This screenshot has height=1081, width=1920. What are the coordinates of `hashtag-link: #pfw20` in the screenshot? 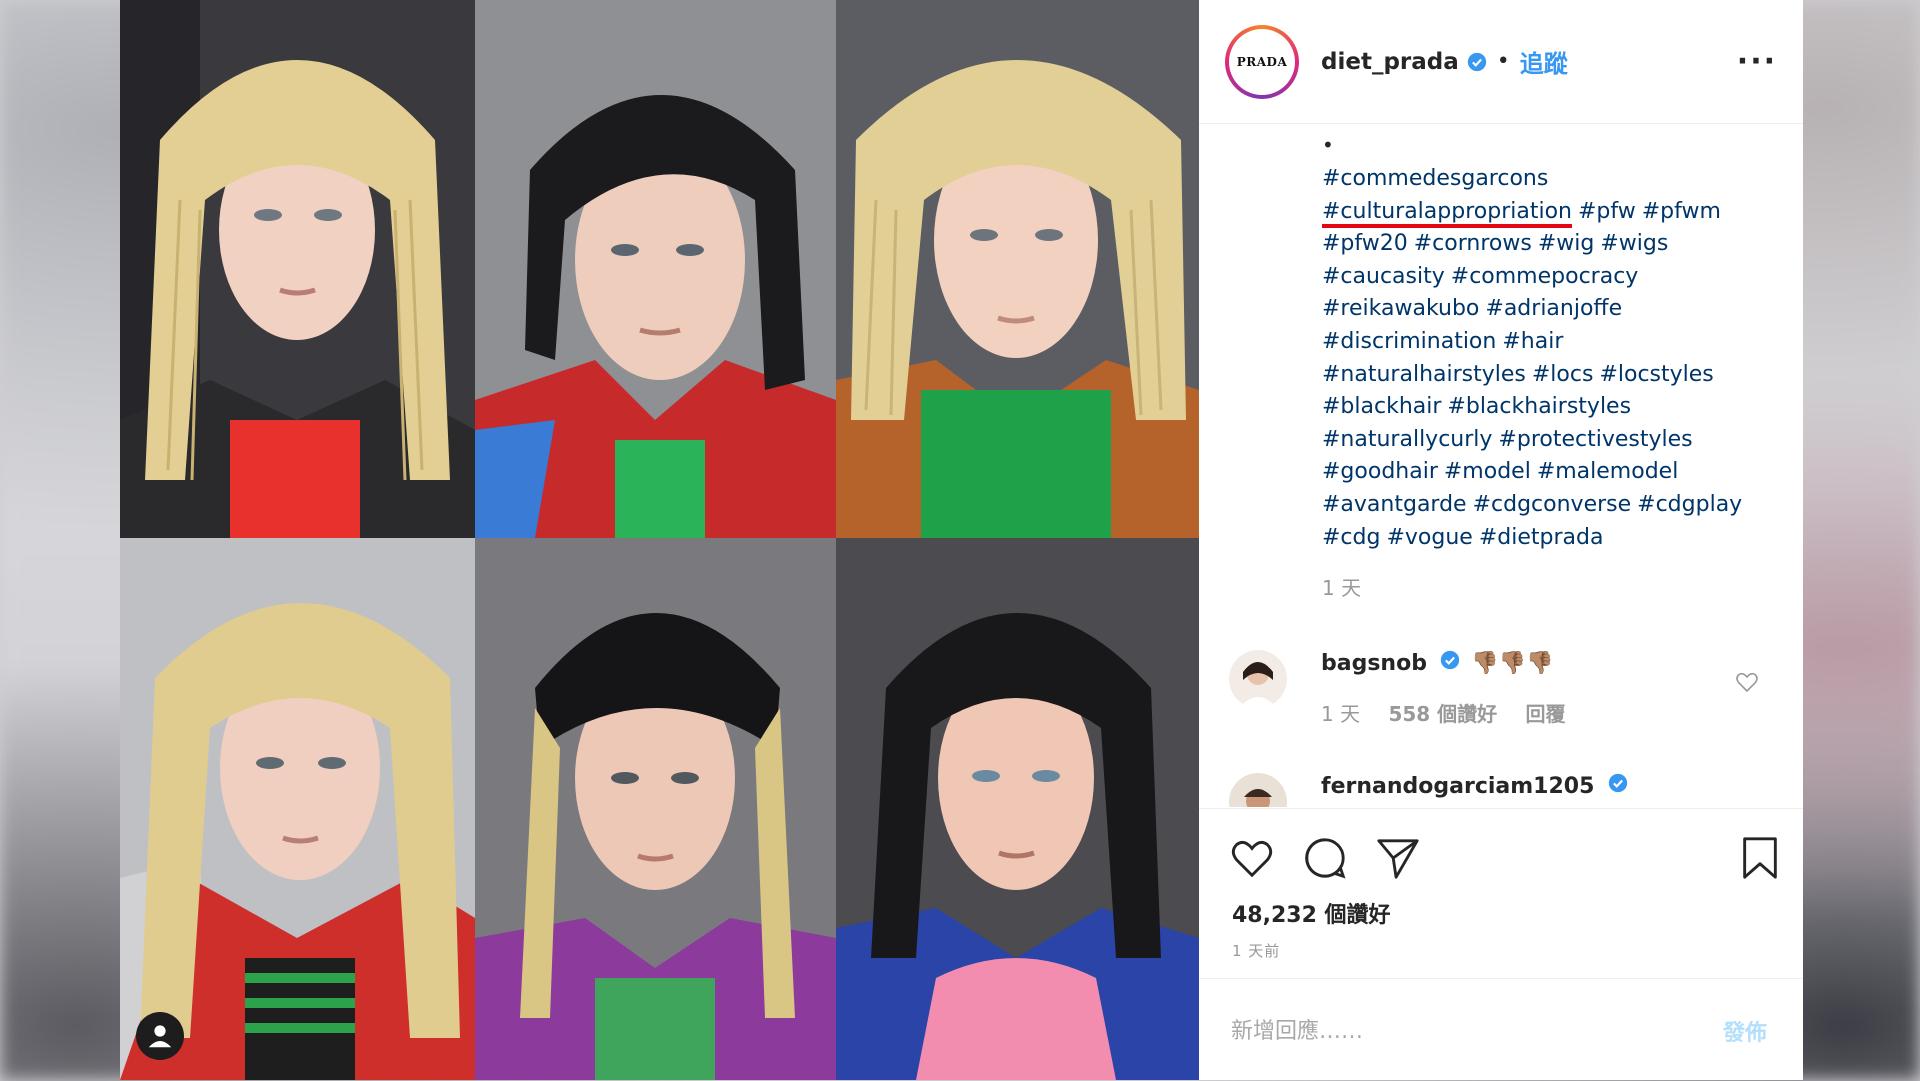 It's located at (1365, 243).